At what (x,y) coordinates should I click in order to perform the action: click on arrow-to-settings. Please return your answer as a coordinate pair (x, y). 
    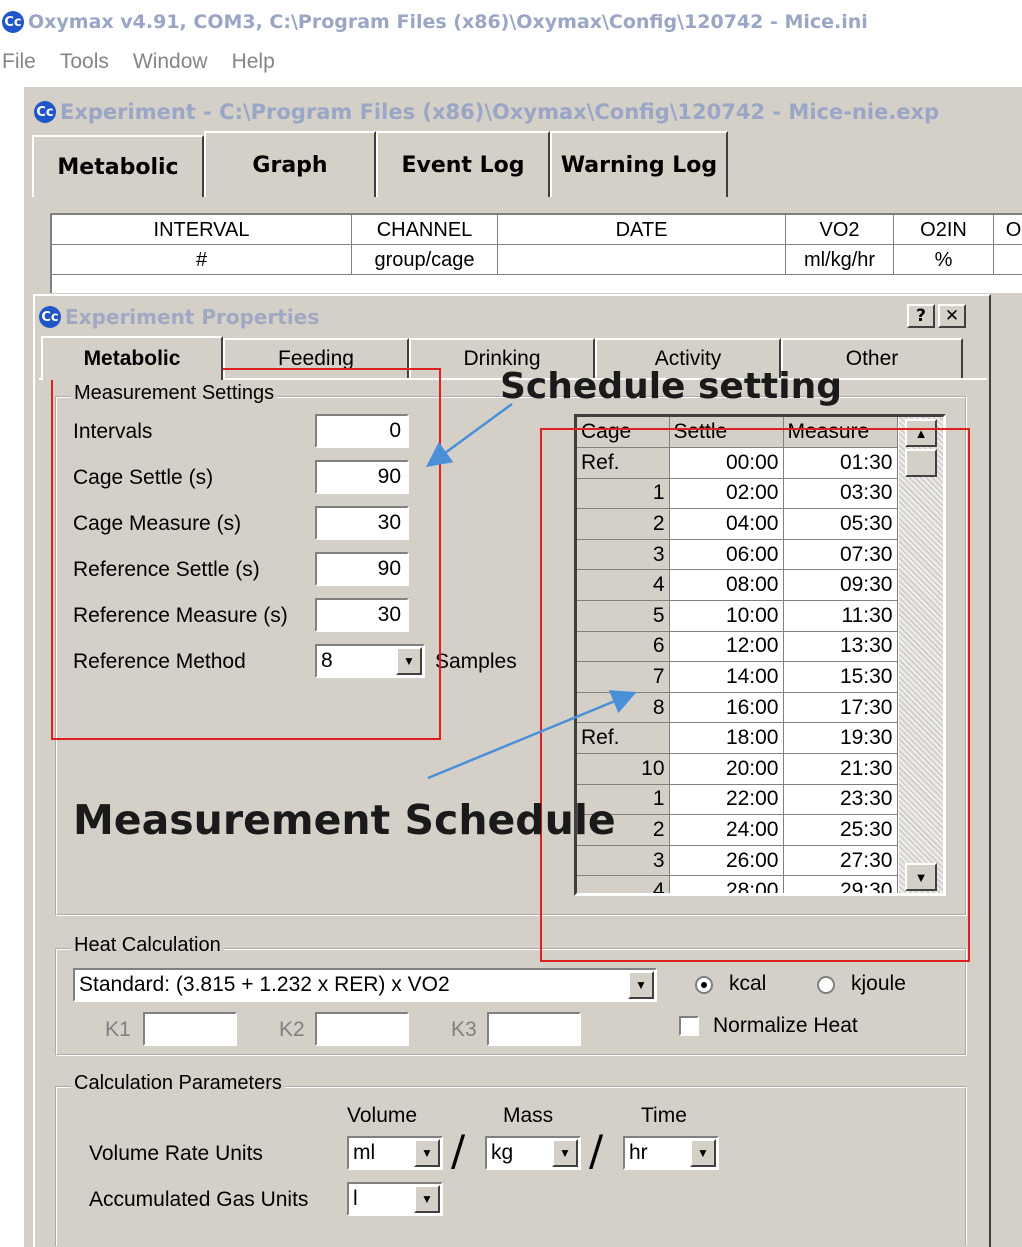
    Looking at the image, I should click on (469, 434).